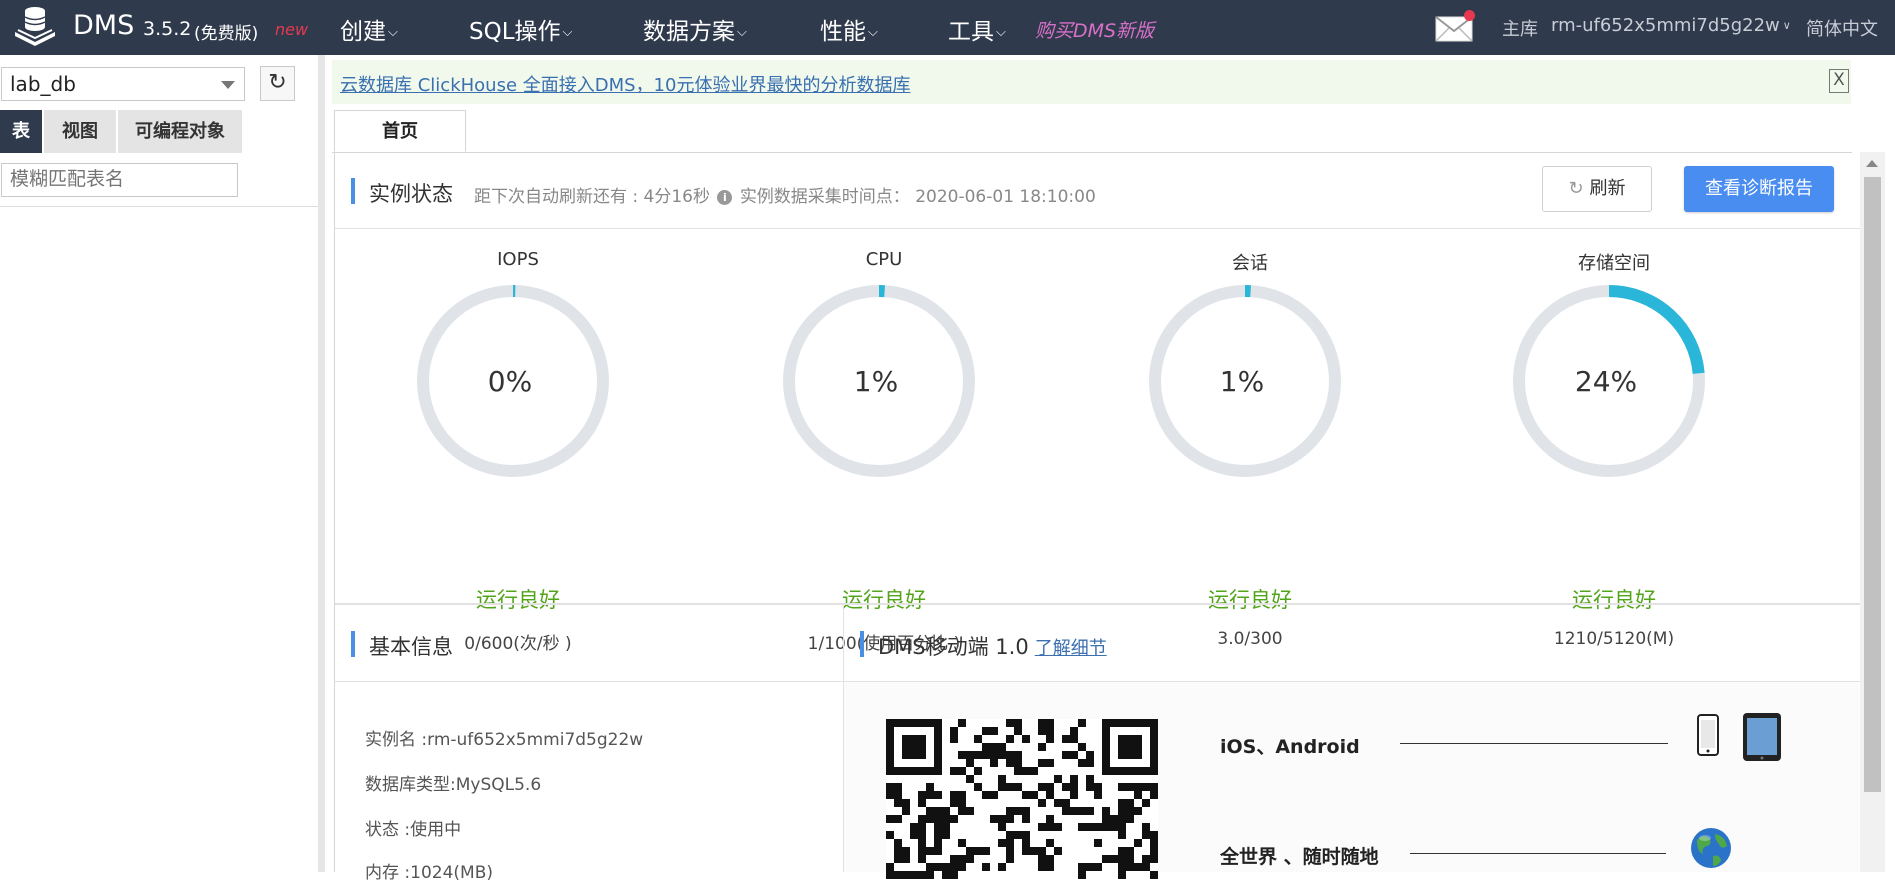  I want to click on tab-views: 视图, so click(80, 131).